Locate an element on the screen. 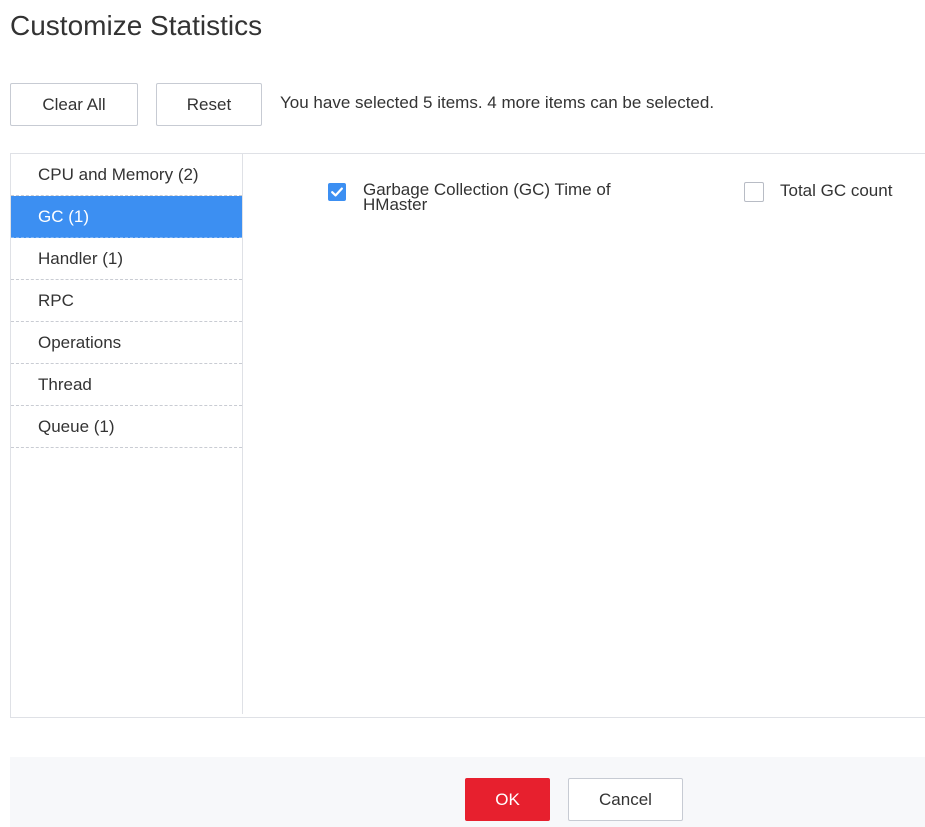  checkmark-icon is located at coordinates (337, 192).